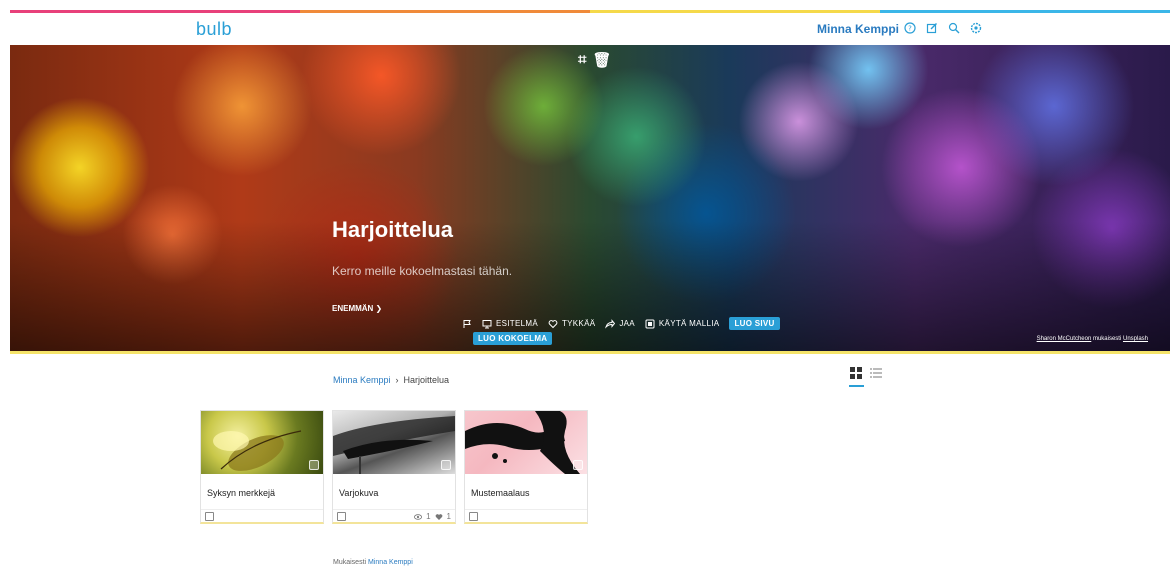 Image resolution: width=1173 pixels, height=574 pixels. What do you see at coordinates (513, 338) in the screenshot?
I see `create-collection-button: LUO KOKOELMA` at bounding box center [513, 338].